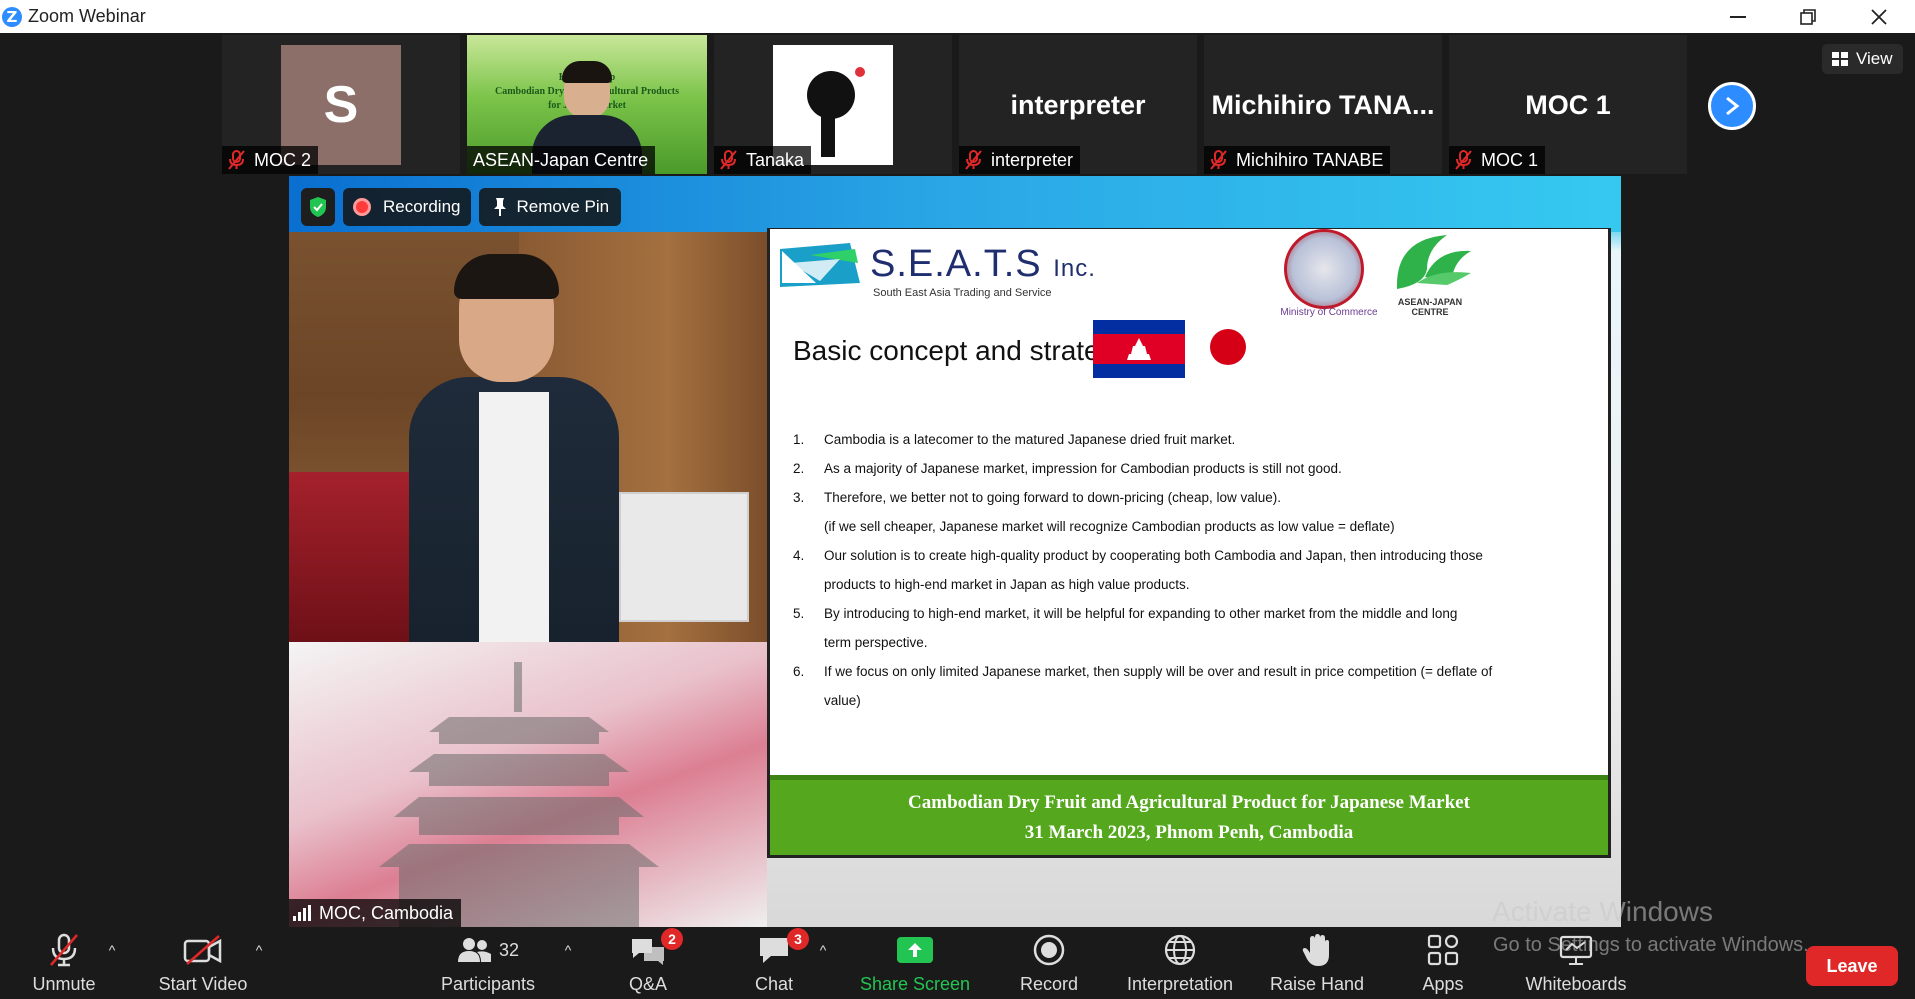 Image resolution: width=1915 pixels, height=999 pixels. What do you see at coordinates (1651, 945) in the screenshot?
I see `activation-watermark-hint: Go to Settings to activate Windows.` at bounding box center [1651, 945].